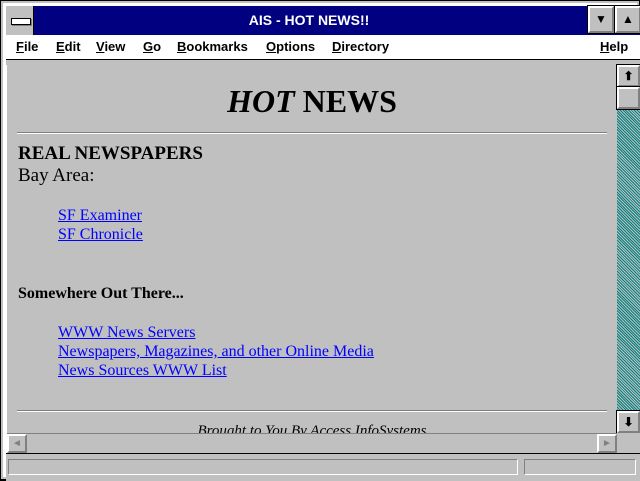 The width and height of the screenshot is (640, 481). I want to click on scroll-right-button: ►, so click(607, 443).